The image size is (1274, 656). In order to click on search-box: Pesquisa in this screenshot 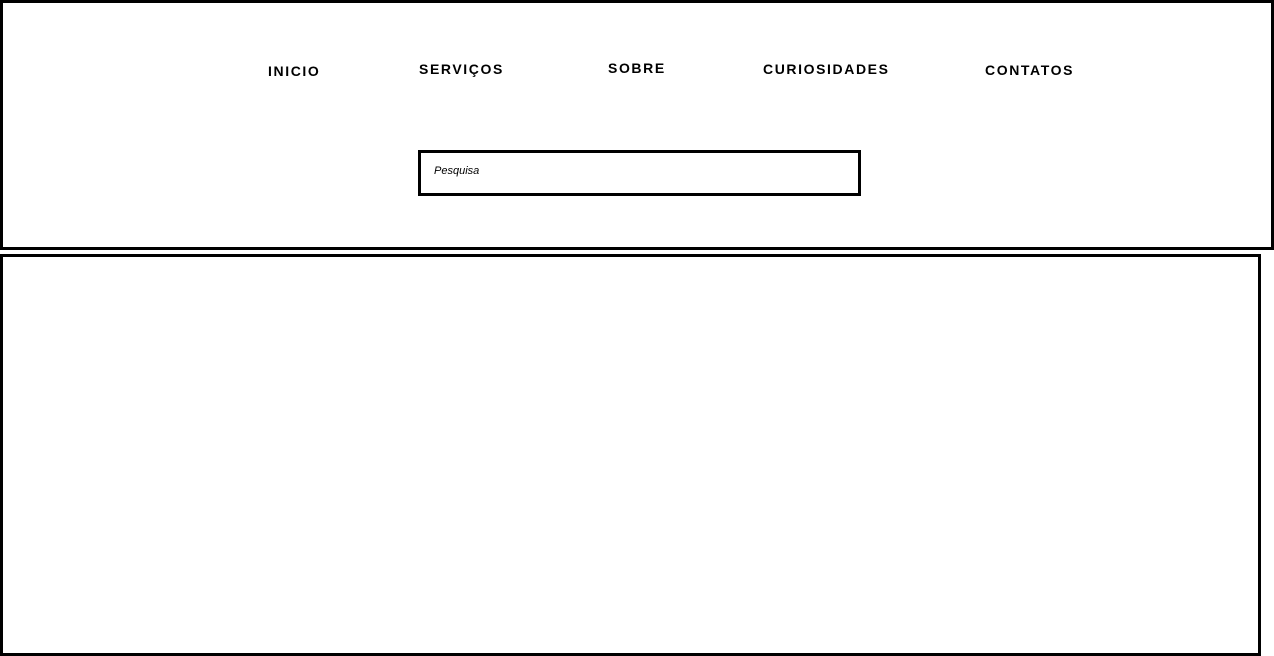, I will do `click(639, 173)`.